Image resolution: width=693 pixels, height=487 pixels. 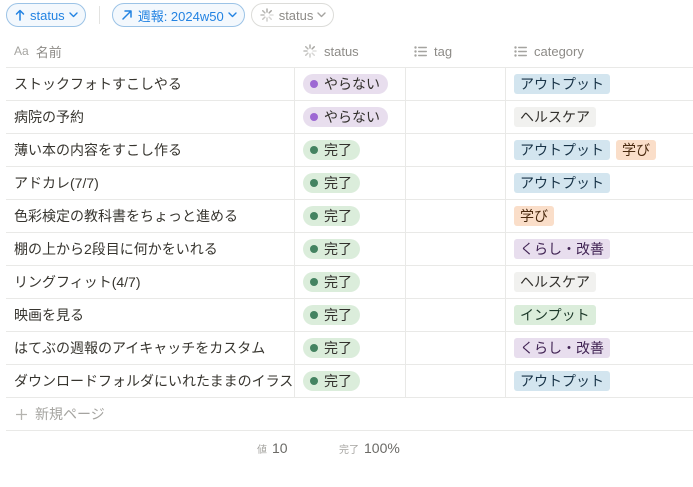 What do you see at coordinates (349, 414) in the screenshot?
I see `new-page-button: 新規ページ` at bounding box center [349, 414].